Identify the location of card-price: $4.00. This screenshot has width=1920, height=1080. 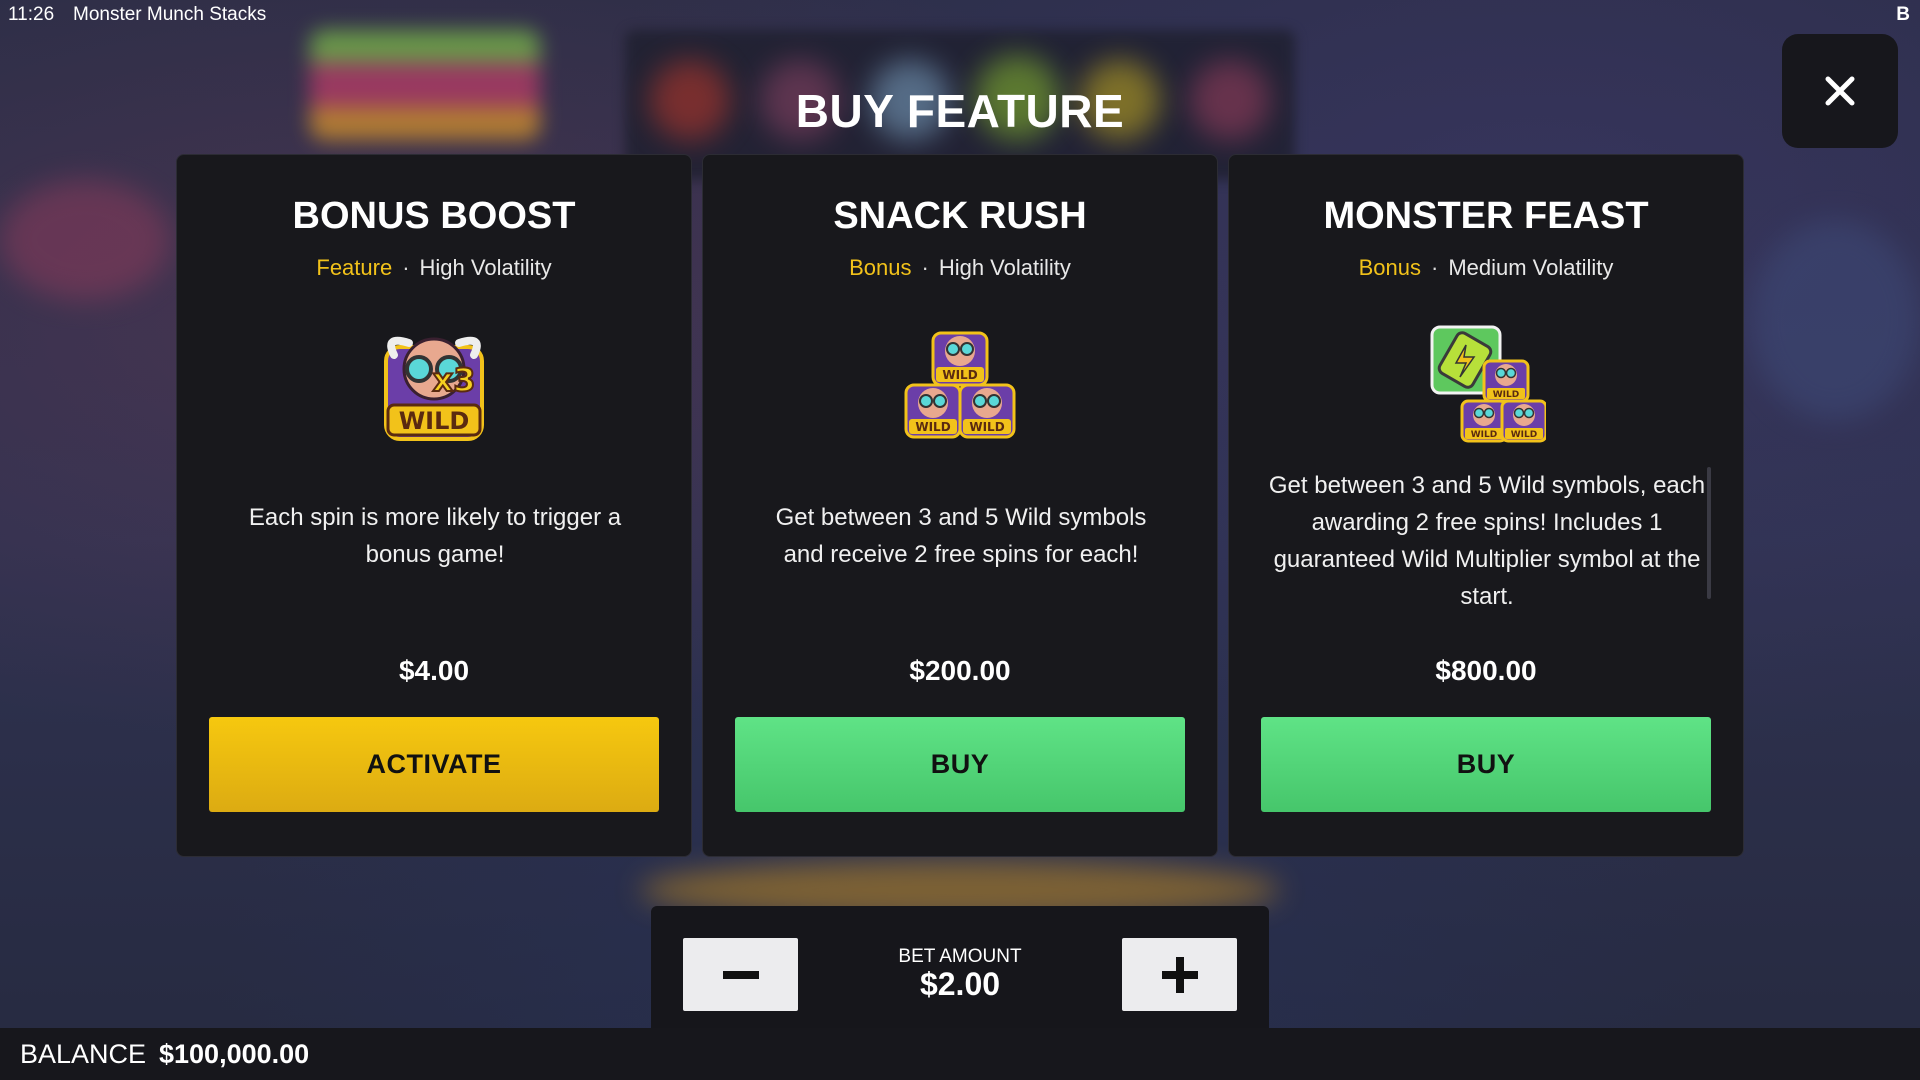
(434, 670).